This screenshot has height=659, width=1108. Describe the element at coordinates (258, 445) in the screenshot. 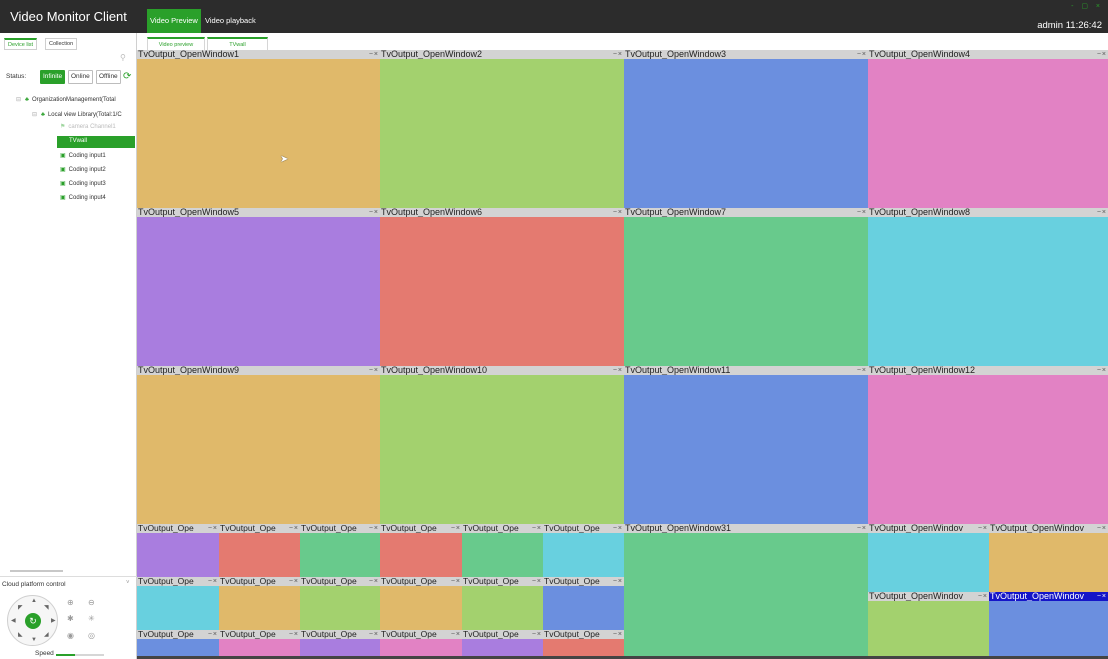

I see `tv-window-9: TvOutput_OpenWindow9 −×` at that location.